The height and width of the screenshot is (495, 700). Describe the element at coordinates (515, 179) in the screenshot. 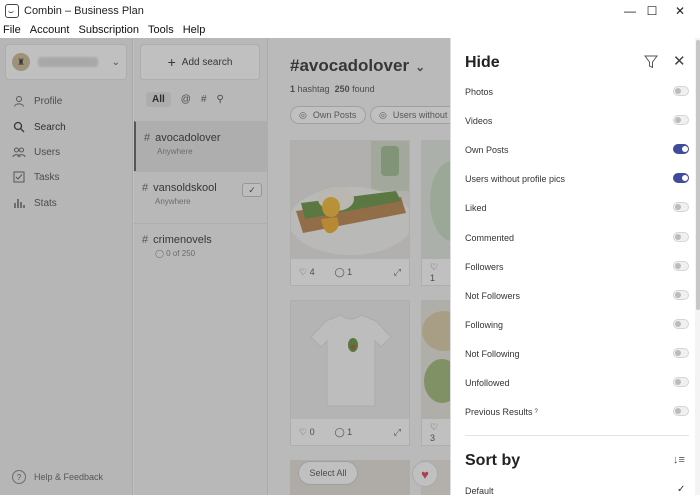

I see `option-label: Users without profile pics` at that location.